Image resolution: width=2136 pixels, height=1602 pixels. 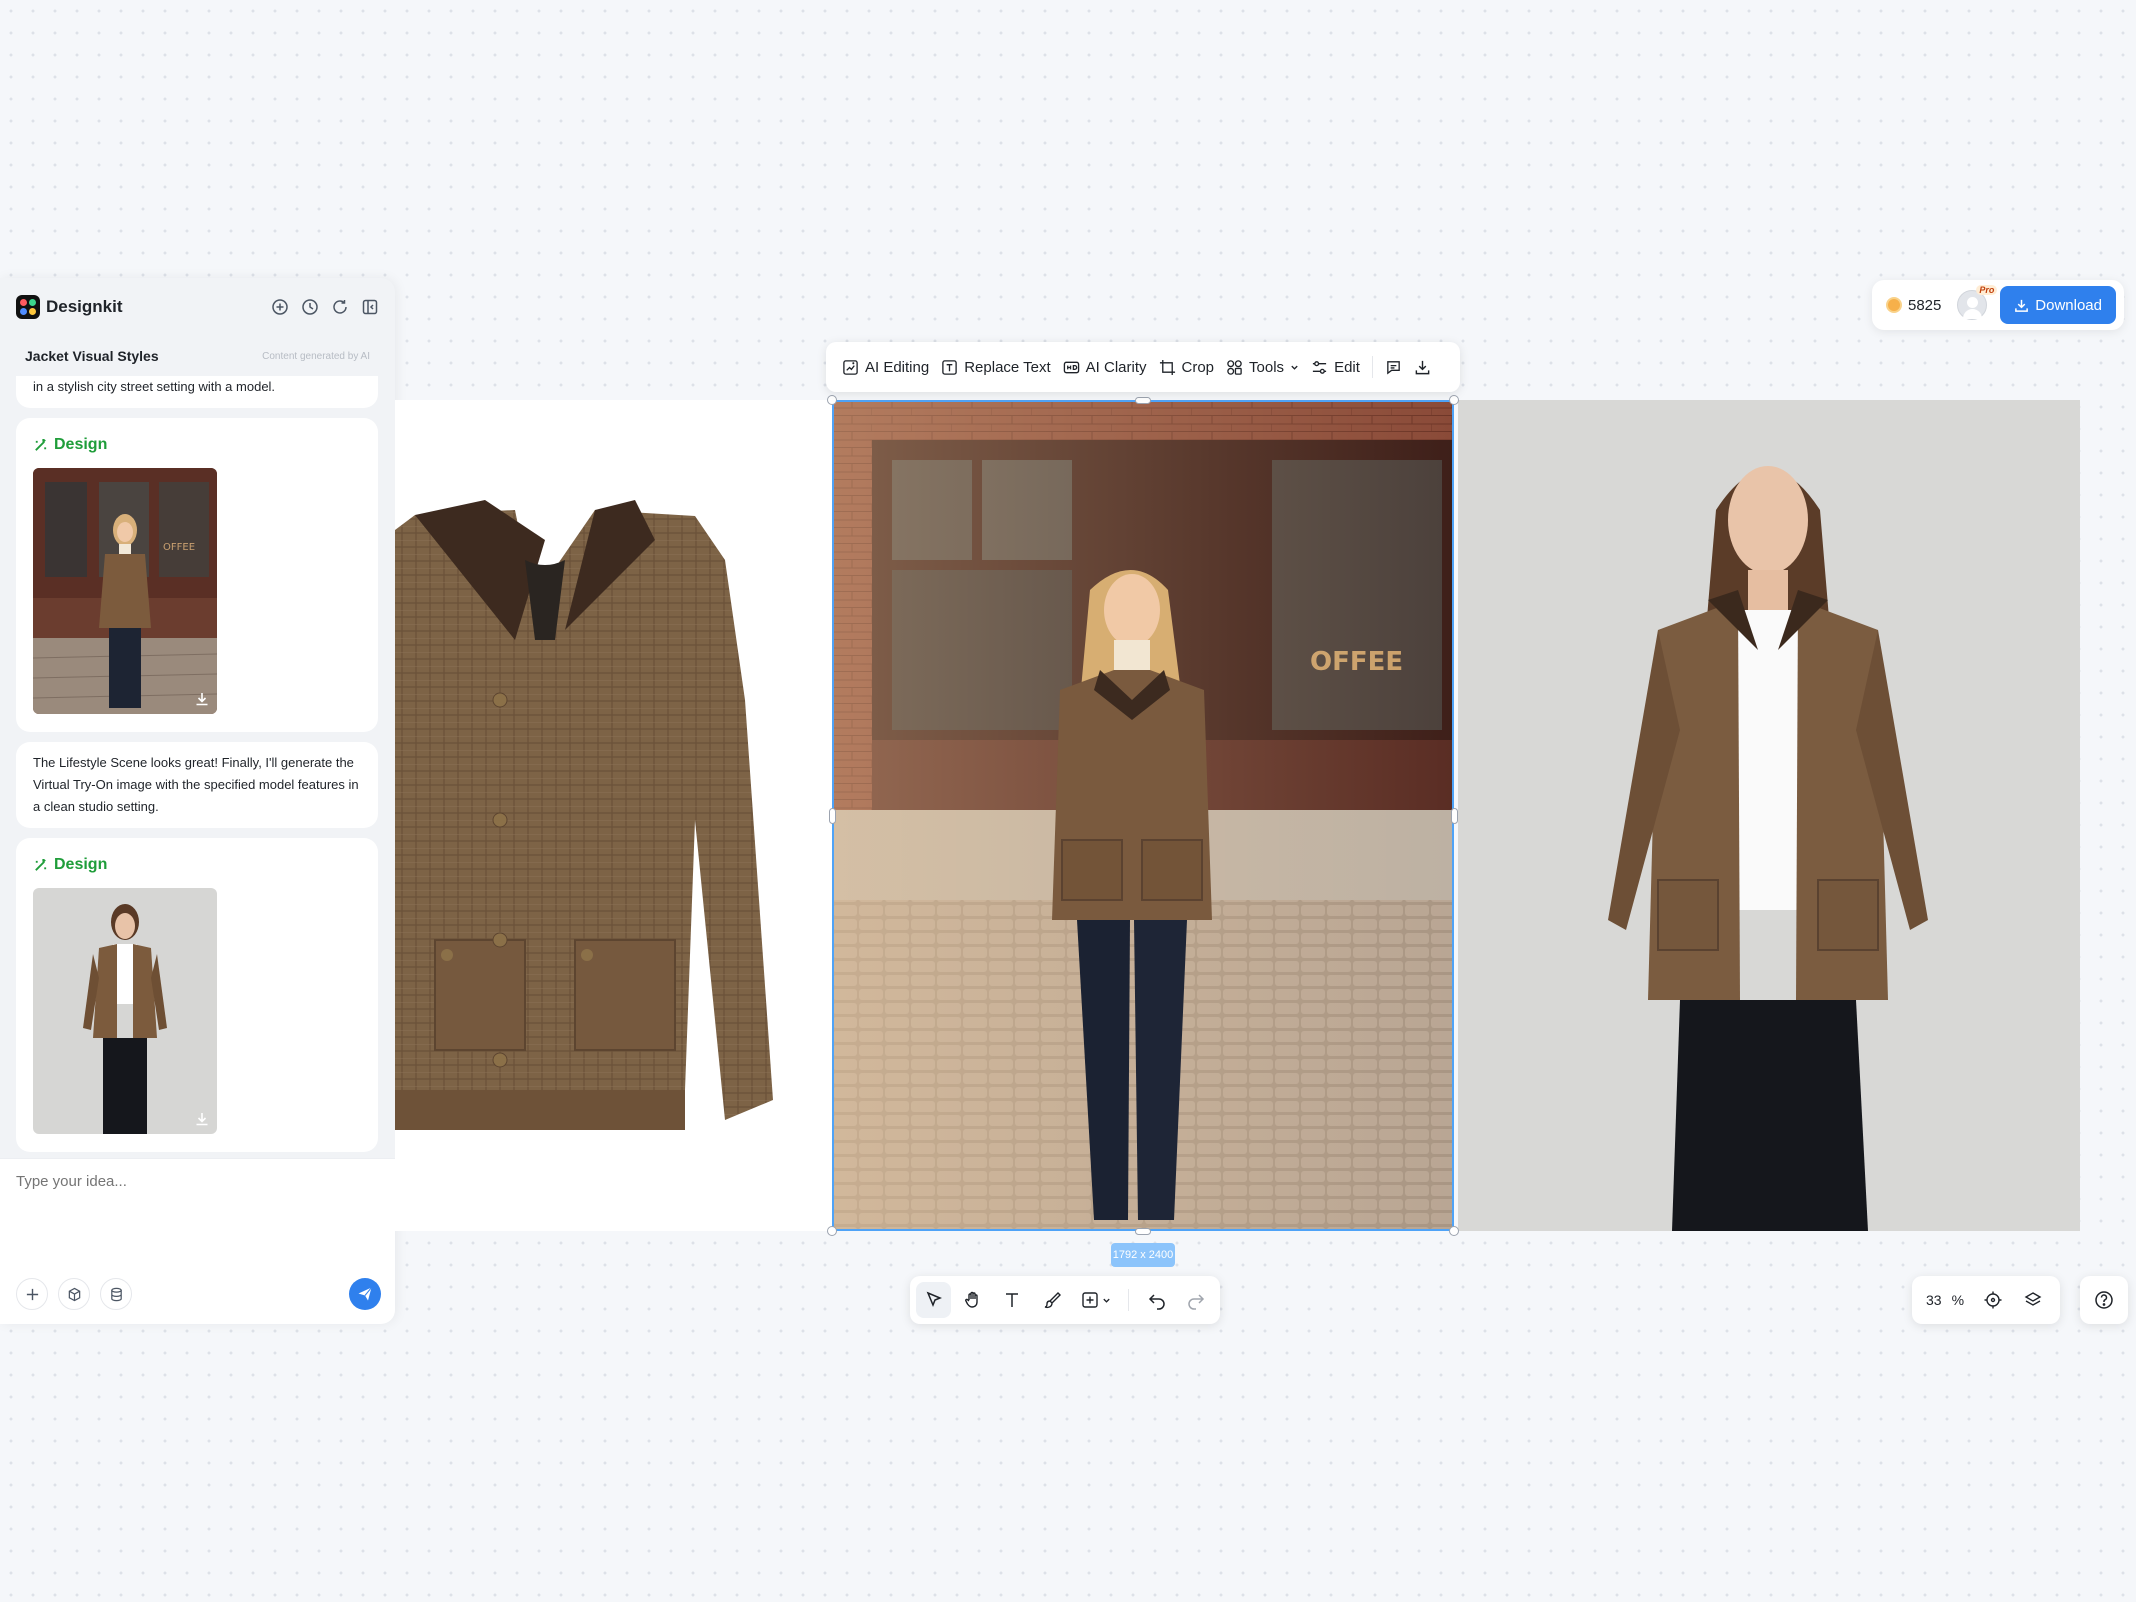 I want to click on crosshair-icon, so click(x=1993, y=1300).